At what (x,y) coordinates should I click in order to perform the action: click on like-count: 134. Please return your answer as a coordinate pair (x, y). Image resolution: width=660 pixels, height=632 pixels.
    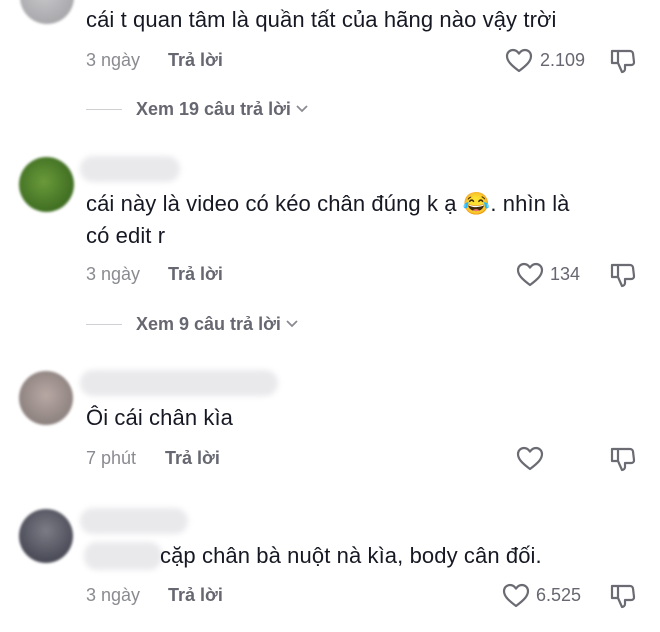
    Looking at the image, I should click on (565, 274).